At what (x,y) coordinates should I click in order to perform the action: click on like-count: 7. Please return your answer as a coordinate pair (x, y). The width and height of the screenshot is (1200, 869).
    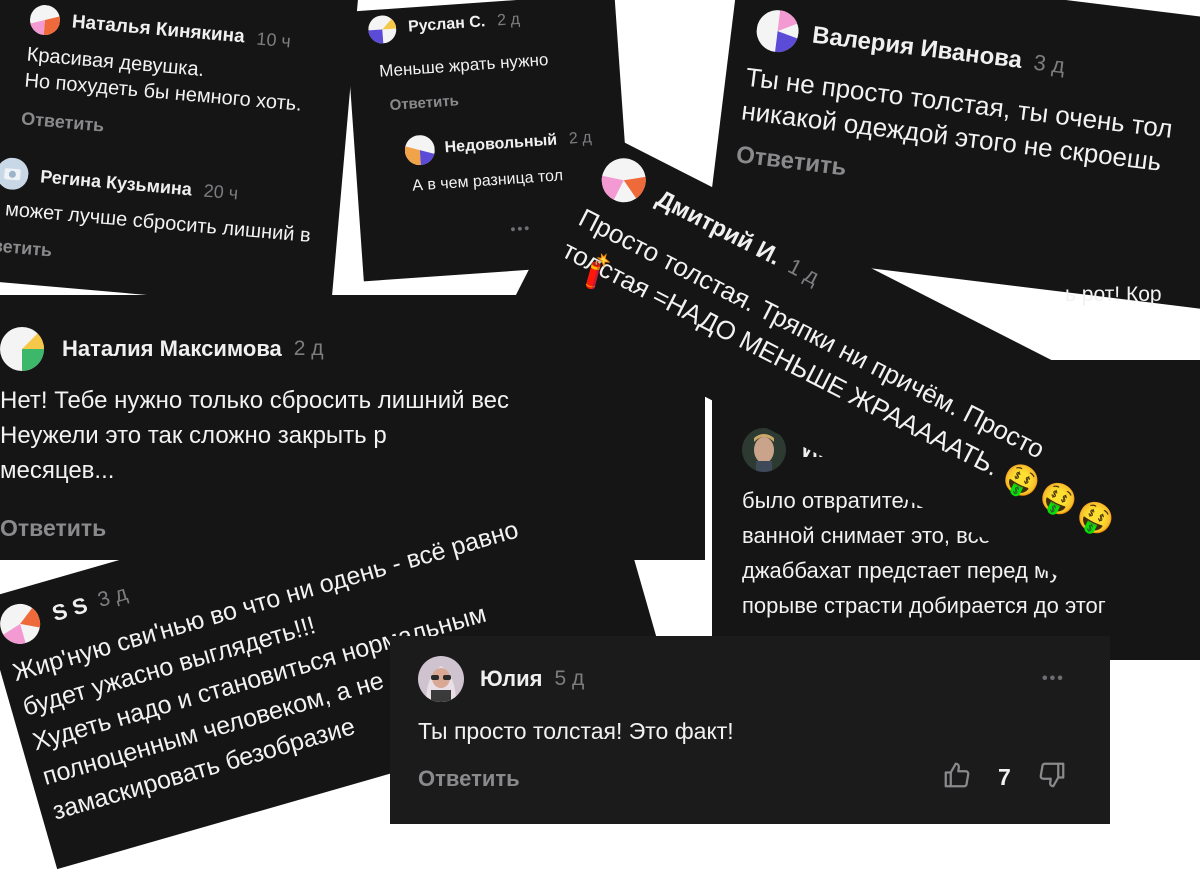
    Looking at the image, I should click on (1004, 777).